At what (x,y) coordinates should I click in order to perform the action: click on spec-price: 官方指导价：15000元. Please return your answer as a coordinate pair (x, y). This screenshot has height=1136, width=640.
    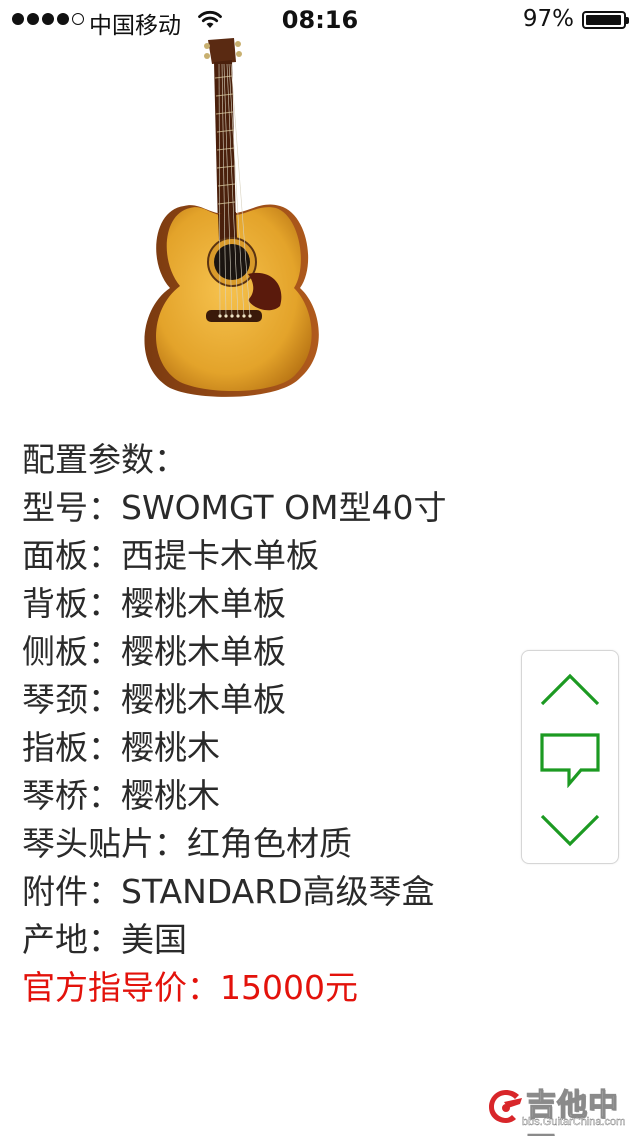
    Looking at the image, I should click on (190, 987).